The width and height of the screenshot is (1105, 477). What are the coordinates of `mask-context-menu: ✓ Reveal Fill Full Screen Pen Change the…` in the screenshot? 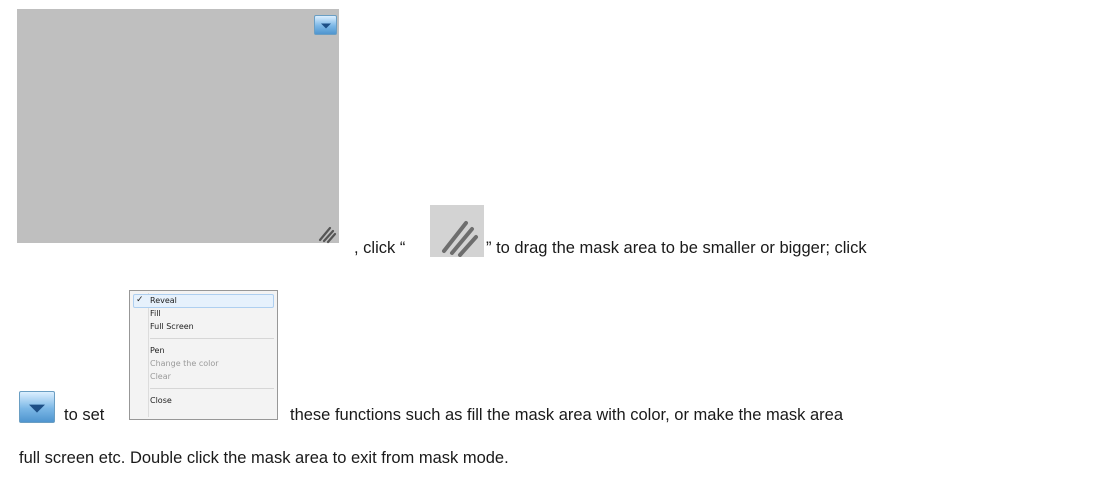 It's located at (203, 355).